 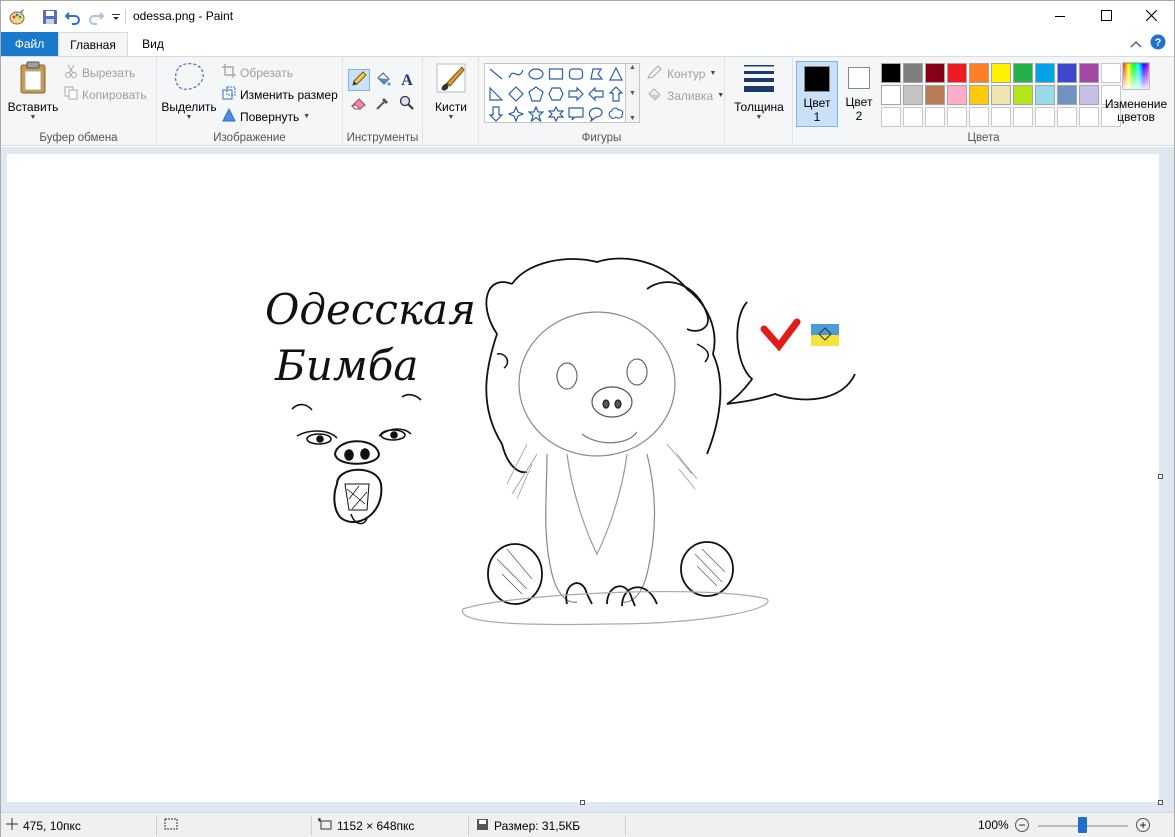 What do you see at coordinates (99, 72) in the screenshot?
I see `cut-button: Вырезать` at bounding box center [99, 72].